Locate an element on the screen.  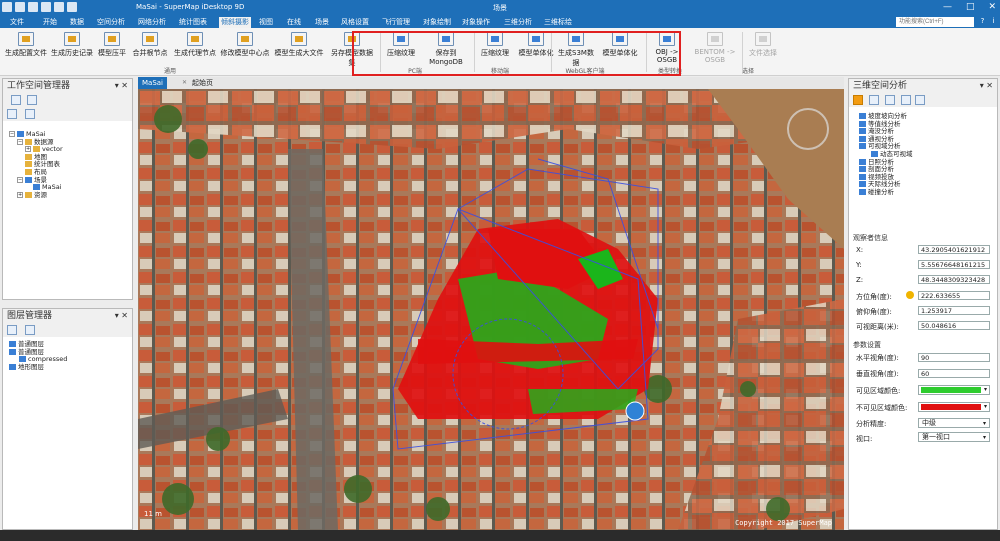
menu-tab: 三维标绘 is located at coordinates (558, 22).